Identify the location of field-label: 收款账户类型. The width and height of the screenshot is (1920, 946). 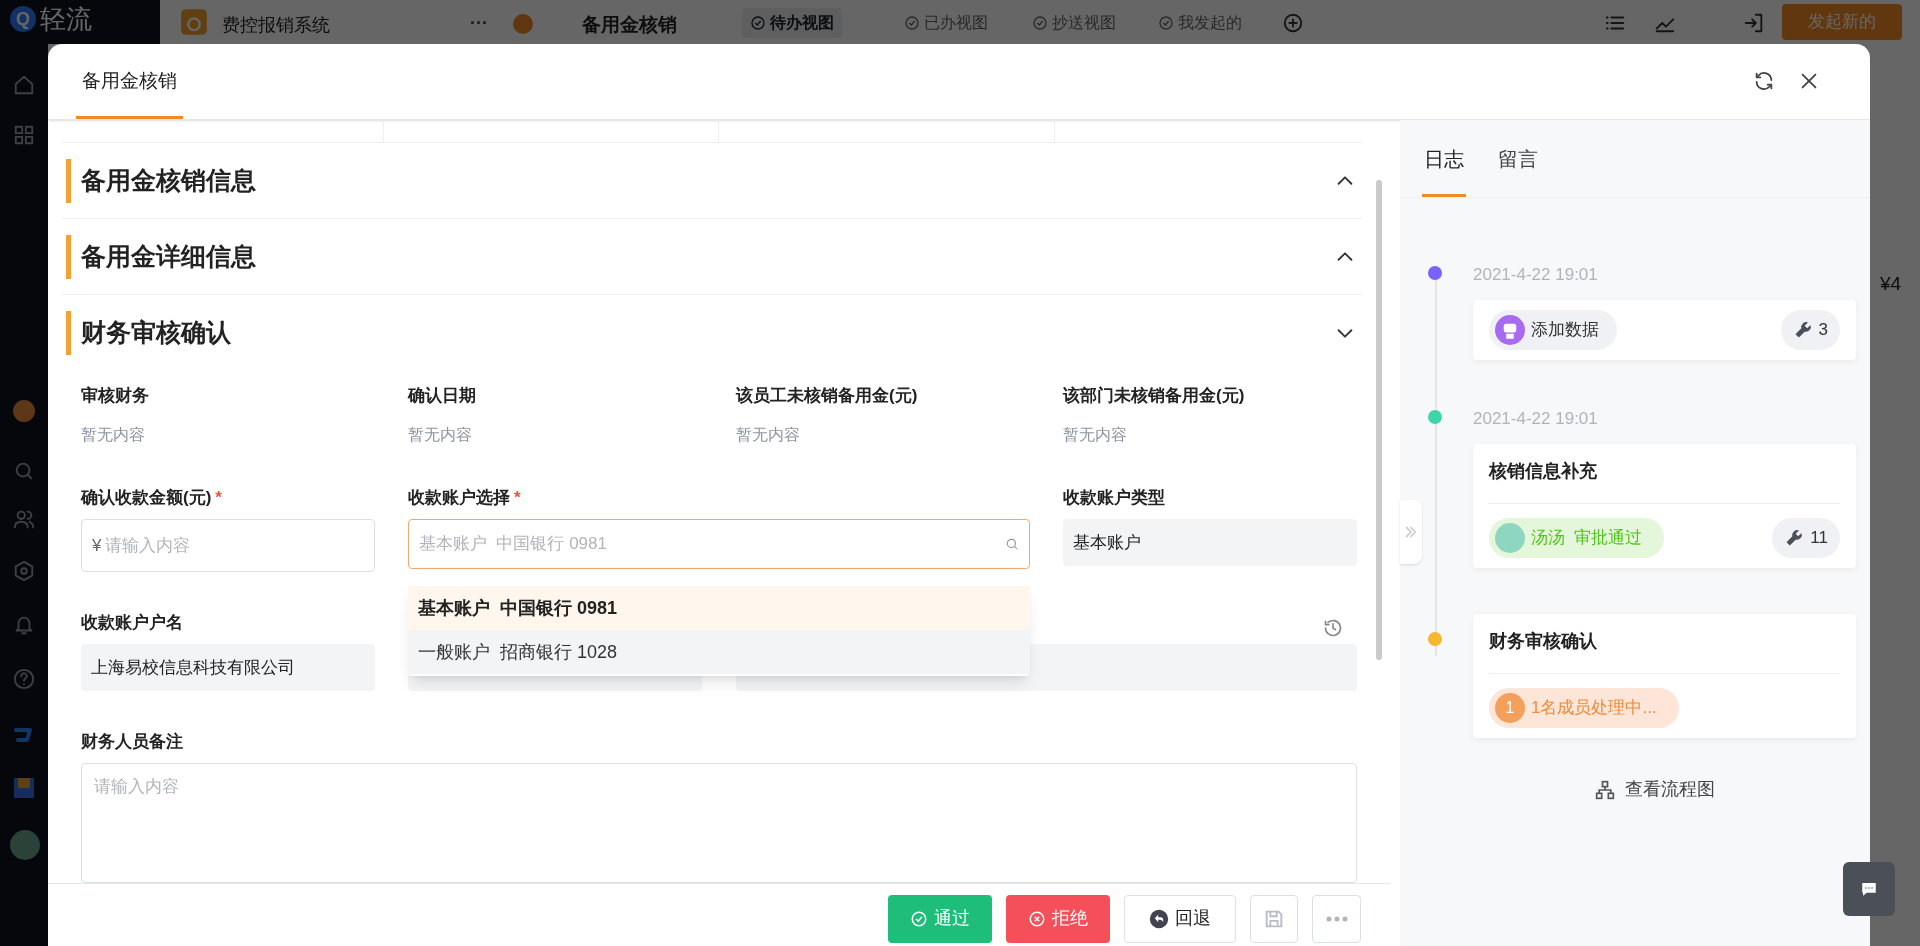
(1114, 498).